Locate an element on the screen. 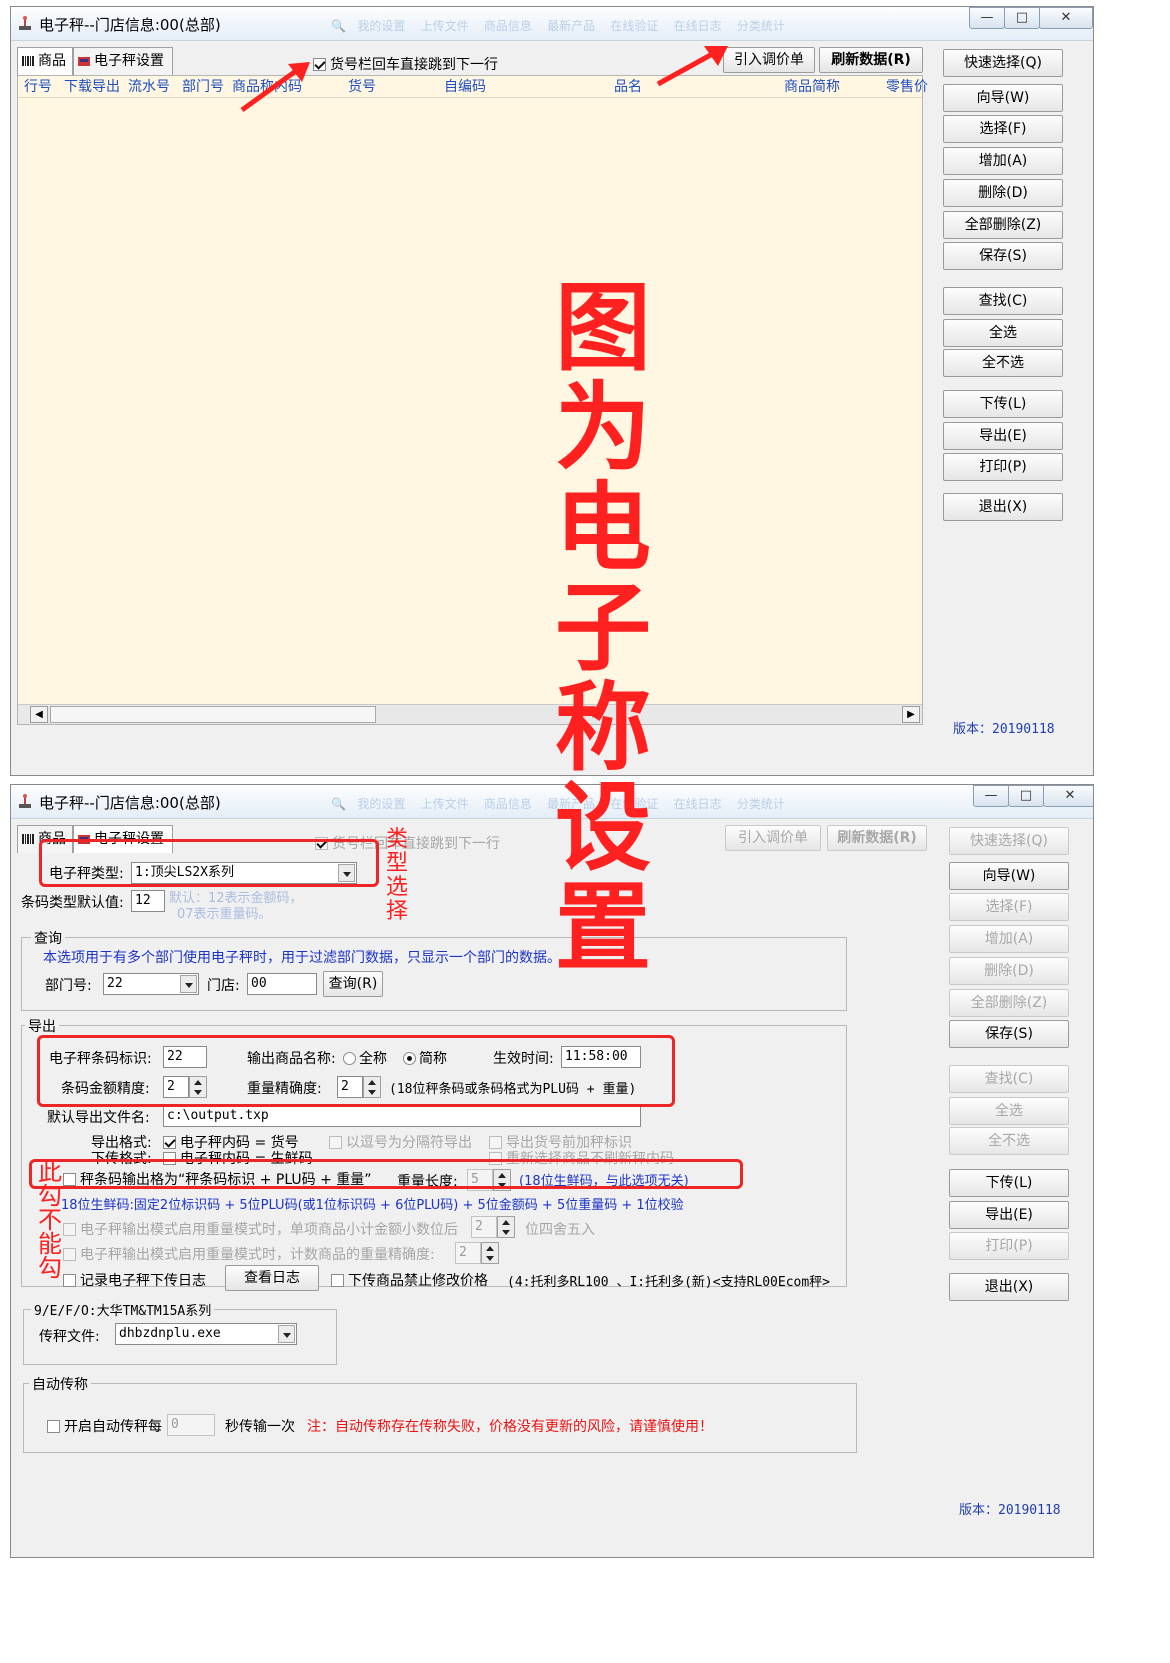 The width and height of the screenshot is (1170, 1663). export-file-label: 默认导出文件名: is located at coordinates (98, 1118).